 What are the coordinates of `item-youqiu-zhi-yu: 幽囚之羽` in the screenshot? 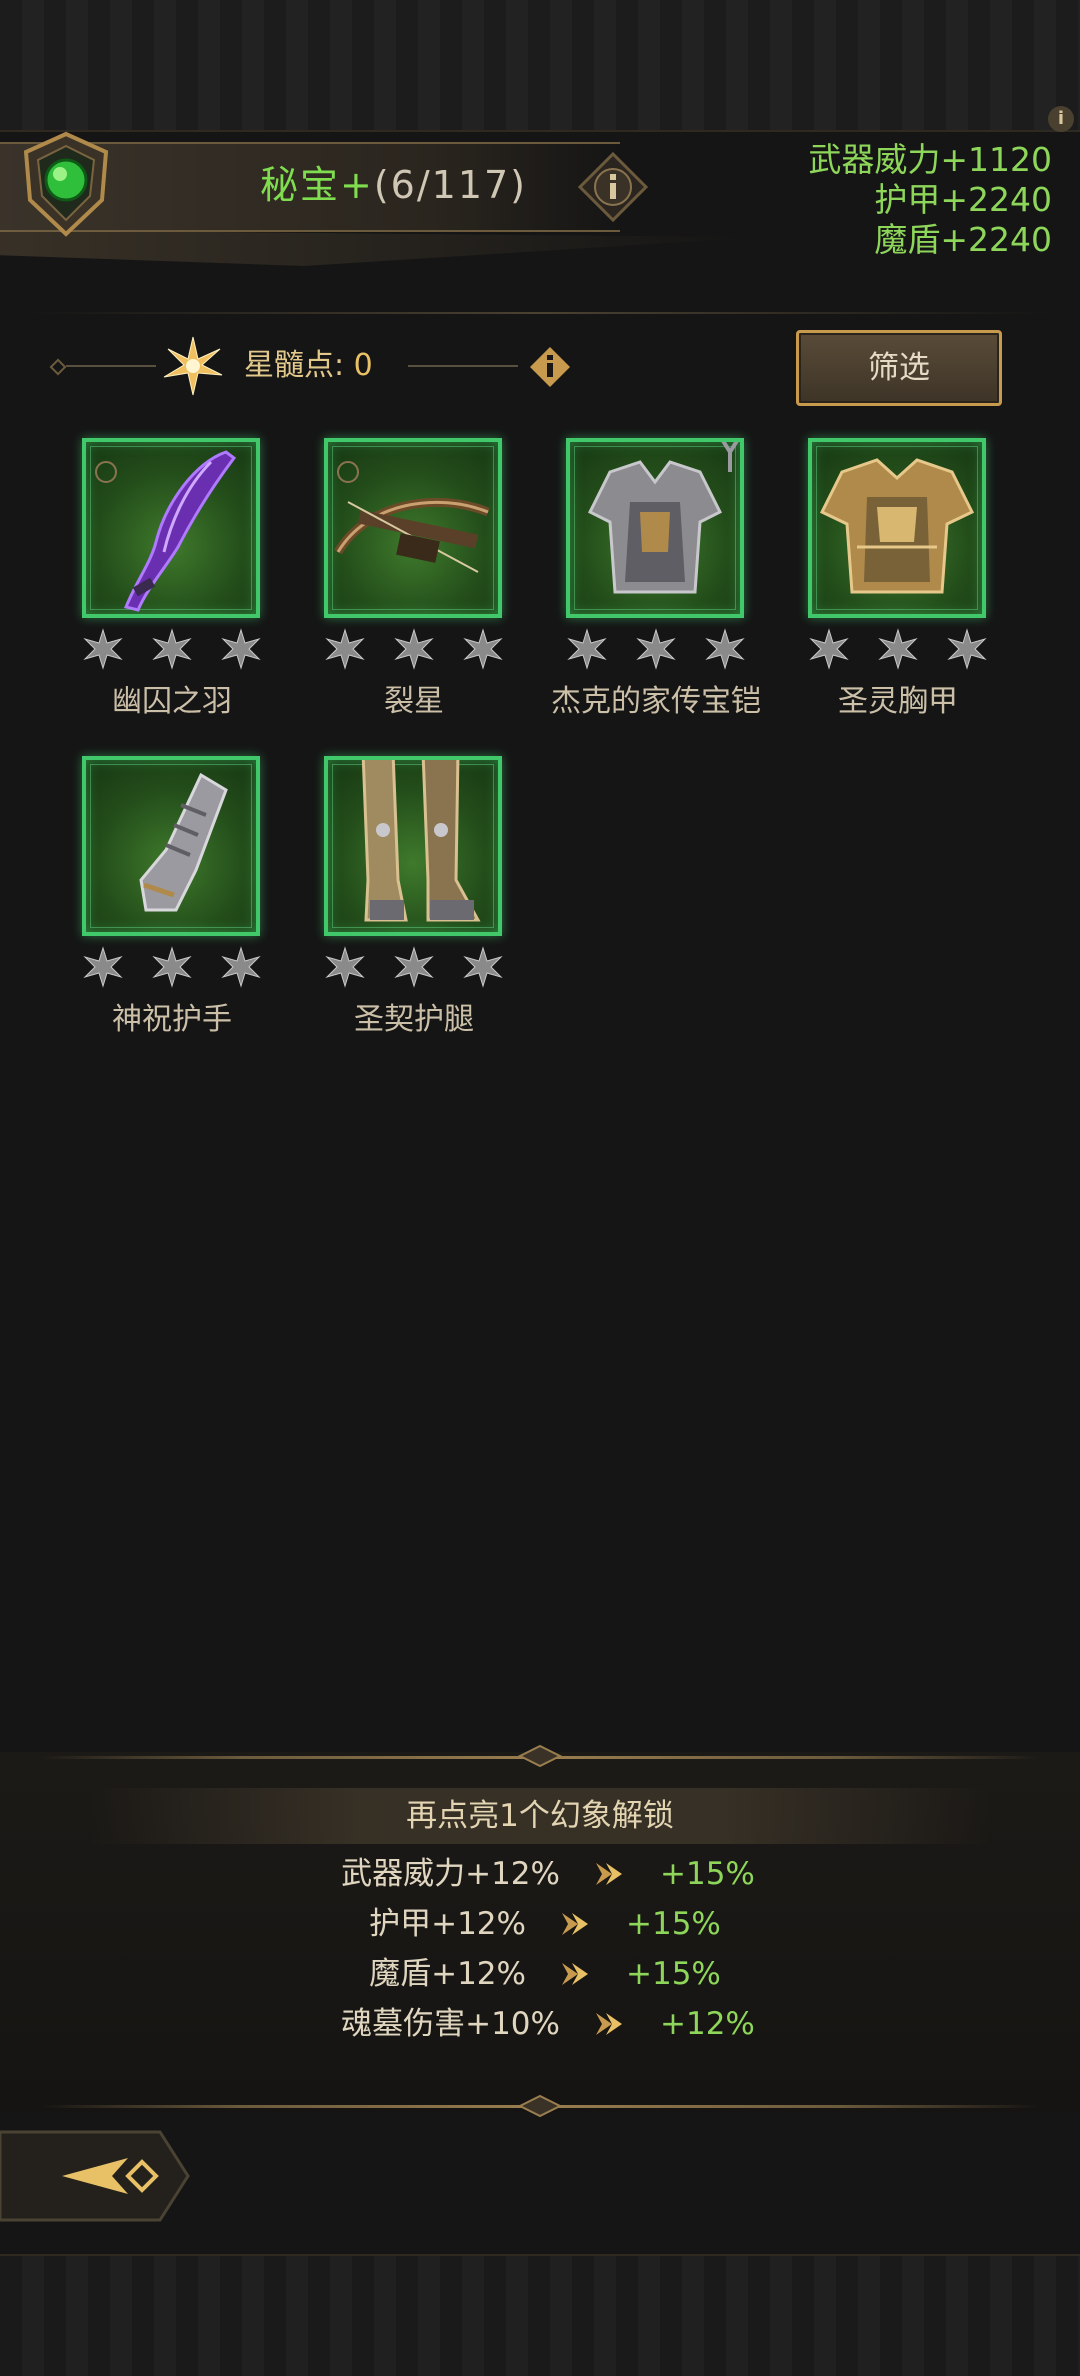 It's located at (172, 588).